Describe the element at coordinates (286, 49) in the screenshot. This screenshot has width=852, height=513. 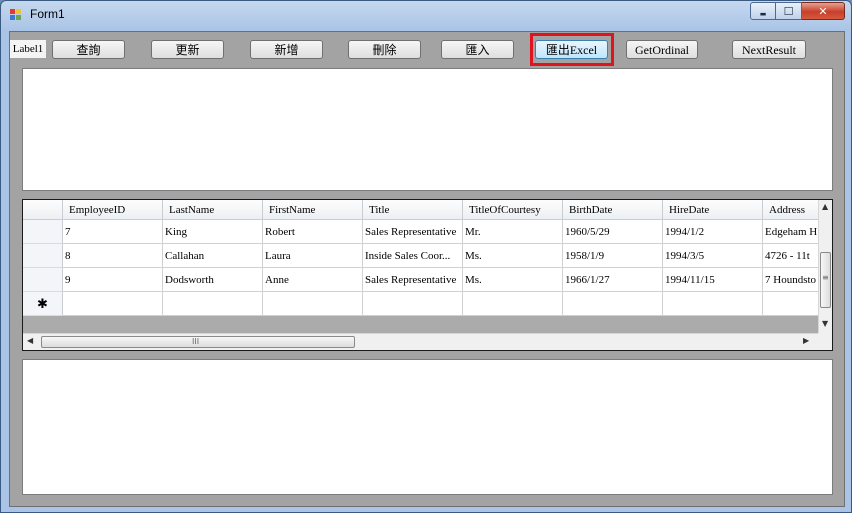
I see `add-button: 新增` at that location.